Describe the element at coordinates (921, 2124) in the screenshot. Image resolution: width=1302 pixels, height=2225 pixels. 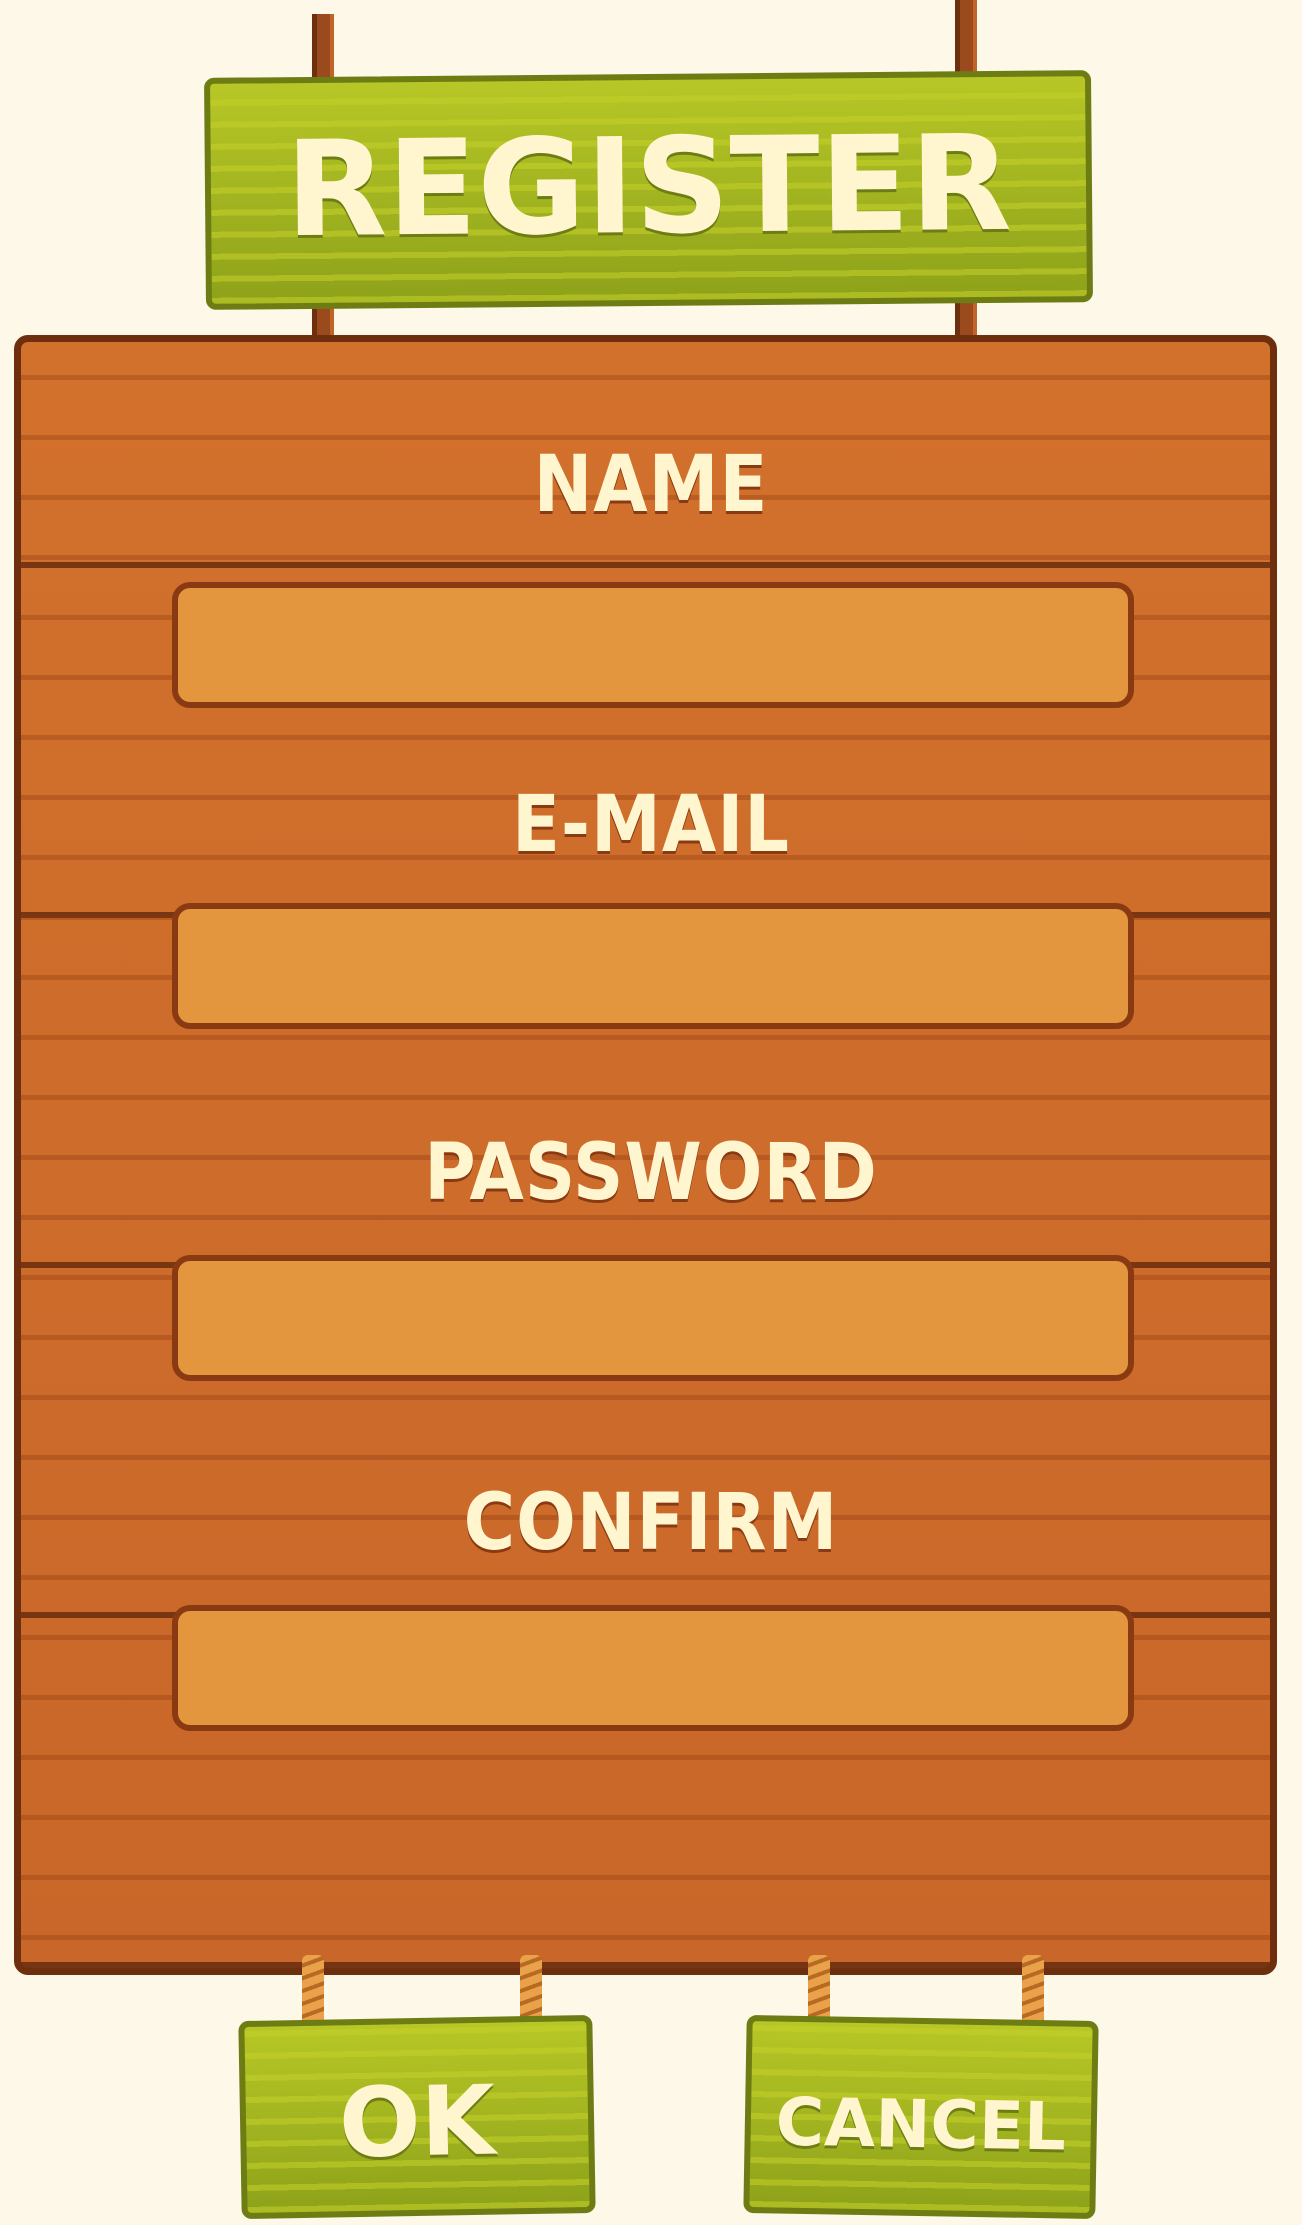
I see `cancel-button-label: CANCEL` at that location.